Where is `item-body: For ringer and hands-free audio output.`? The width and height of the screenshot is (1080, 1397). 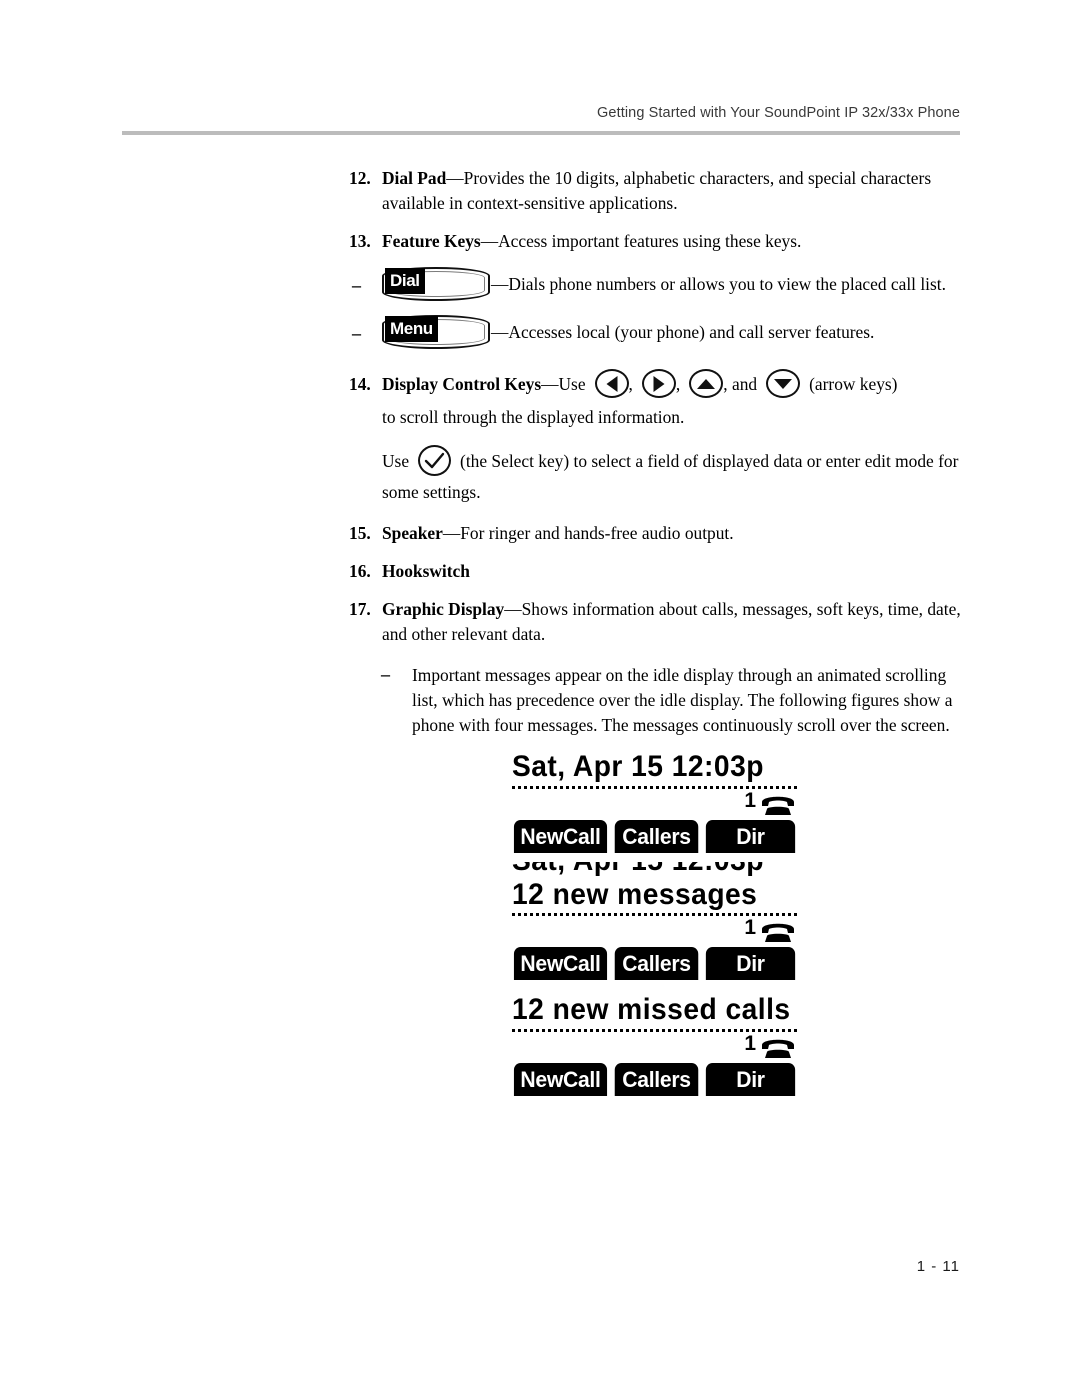 item-body: For ringer and hands-free audio output. is located at coordinates (597, 533).